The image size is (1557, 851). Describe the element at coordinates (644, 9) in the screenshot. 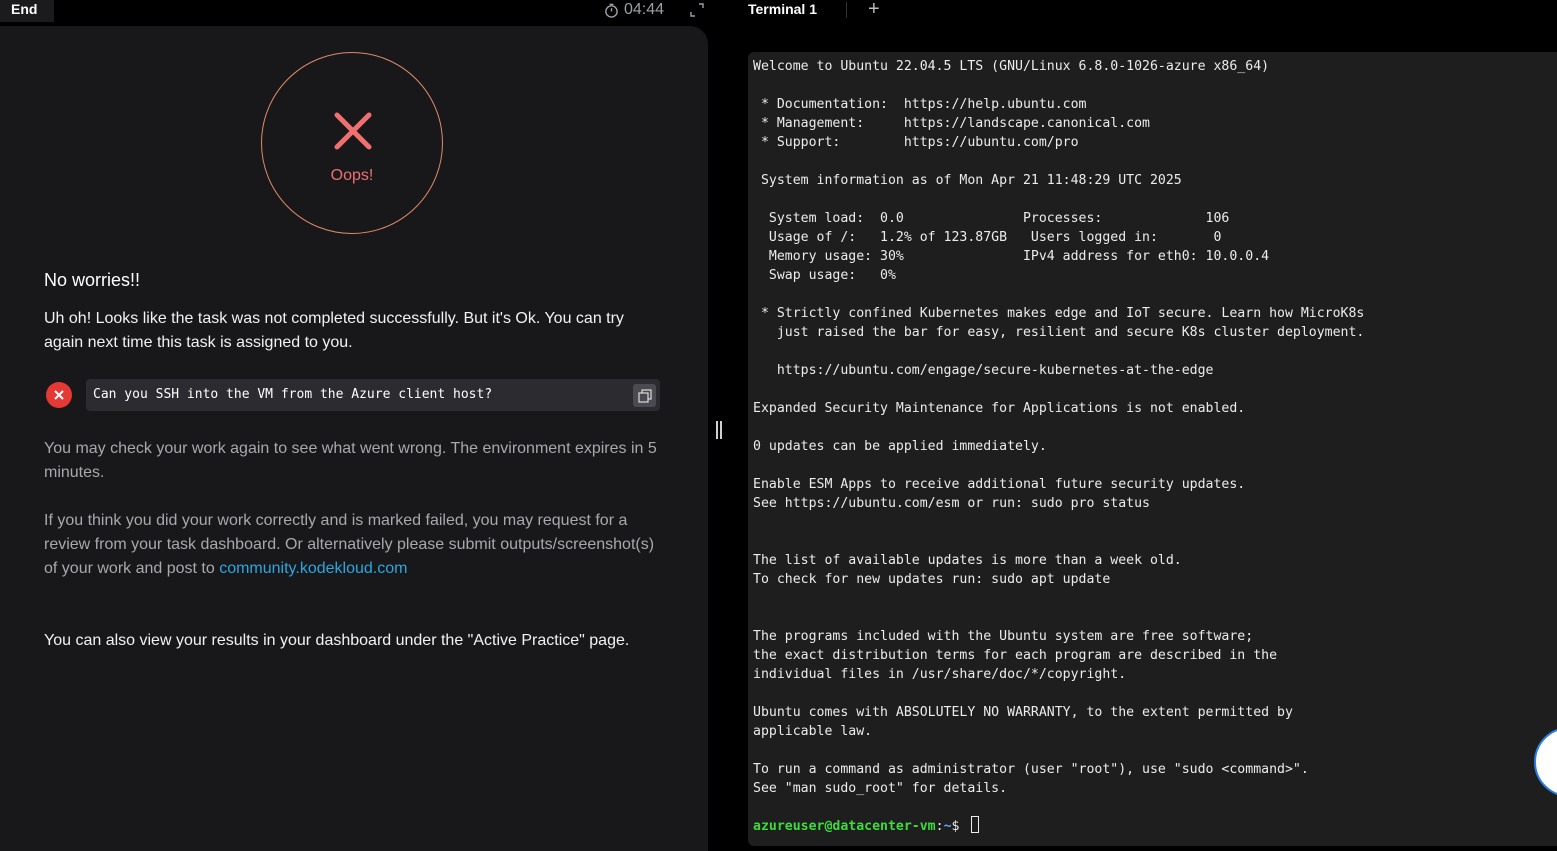

I see `timer-value: 04:44` at that location.